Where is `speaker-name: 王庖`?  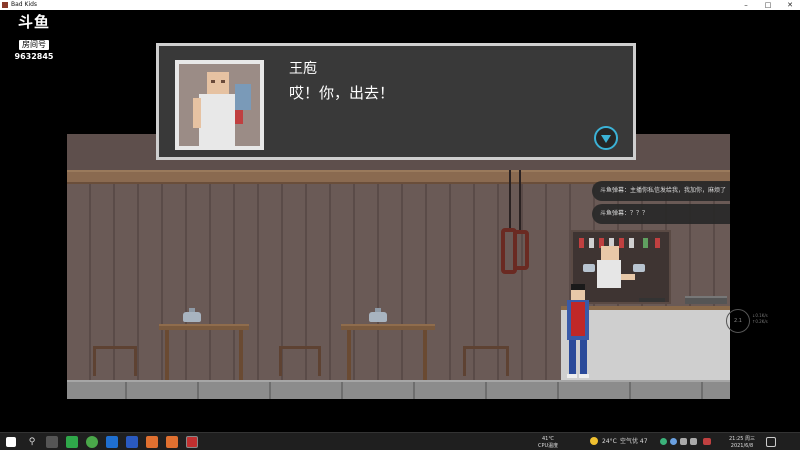 speaker-name: 王庖 is located at coordinates (303, 69).